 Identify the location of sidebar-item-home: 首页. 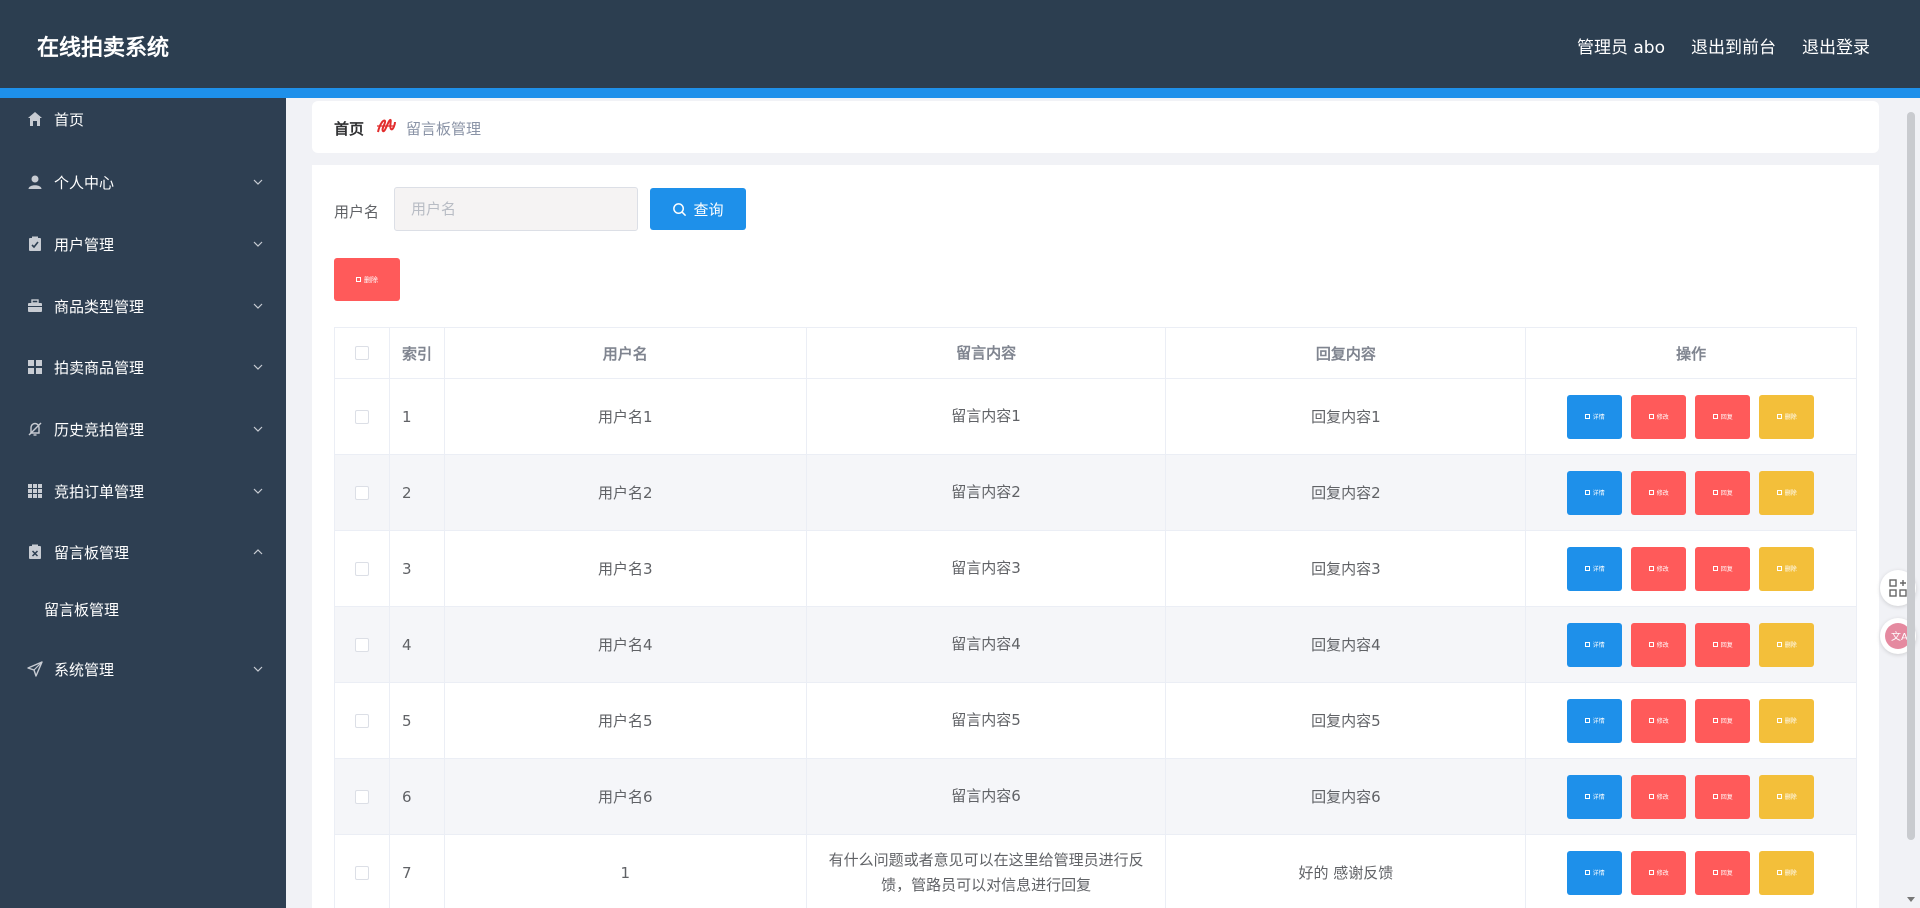
(143, 119).